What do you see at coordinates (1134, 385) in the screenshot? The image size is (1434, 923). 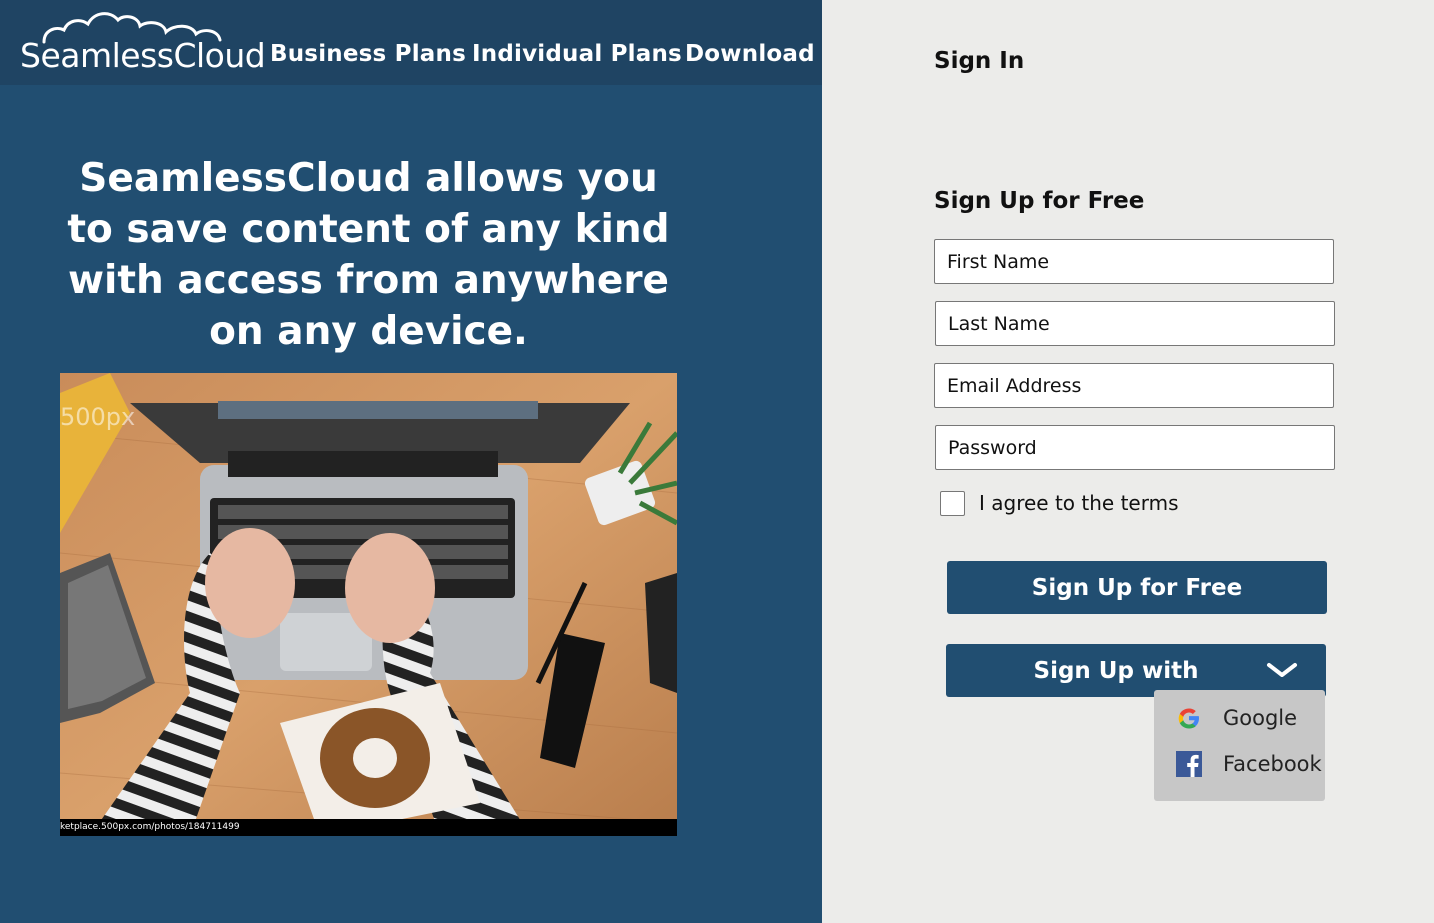 I see `email-field` at bounding box center [1134, 385].